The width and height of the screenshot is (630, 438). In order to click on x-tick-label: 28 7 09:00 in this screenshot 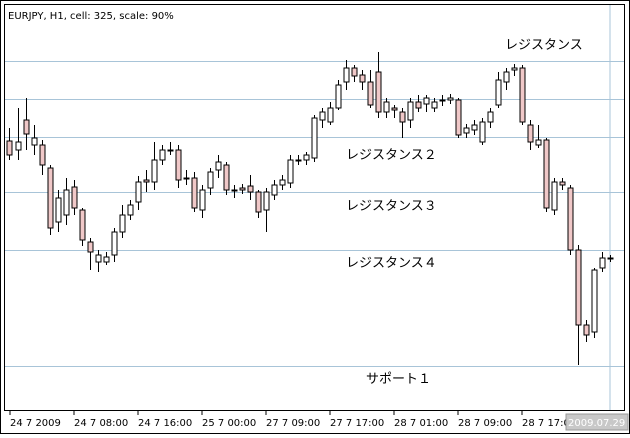, I will do `click(485, 423)`.